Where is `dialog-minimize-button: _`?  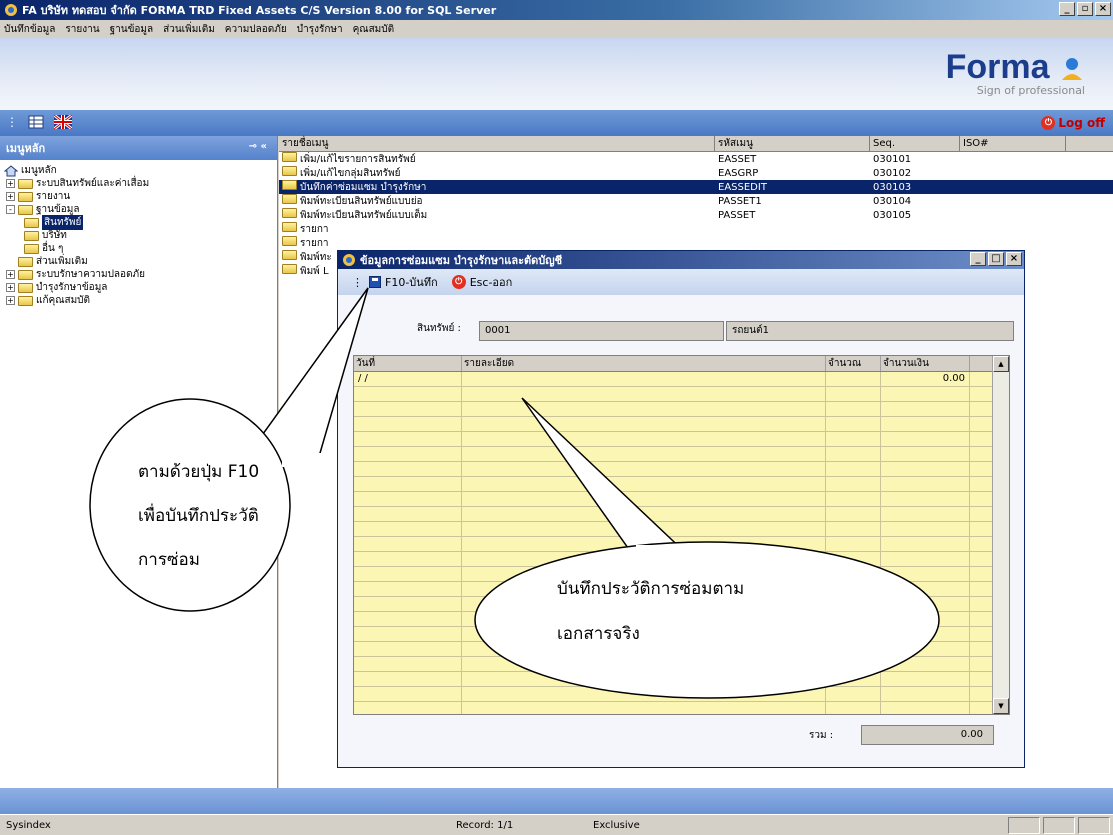 dialog-minimize-button: _ is located at coordinates (978, 259).